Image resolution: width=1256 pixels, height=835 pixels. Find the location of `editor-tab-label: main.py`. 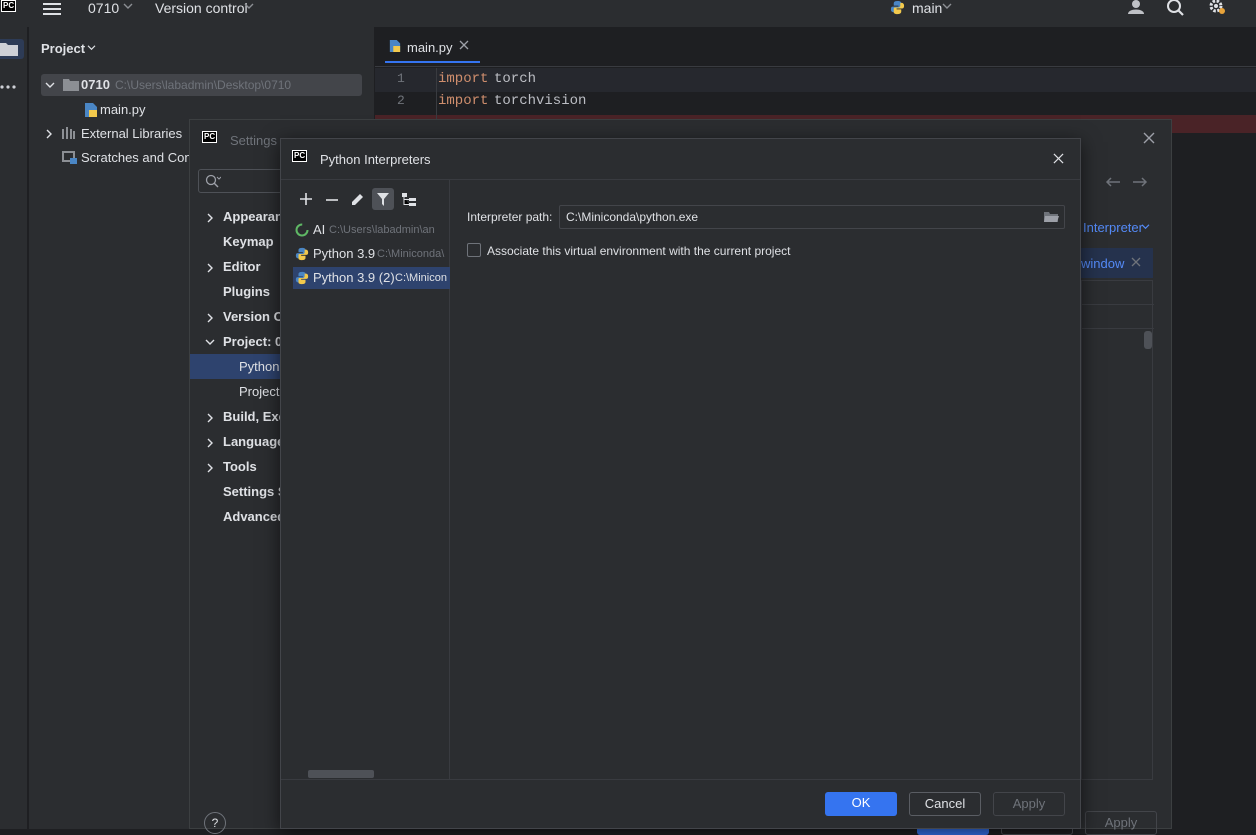

editor-tab-label: main.py is located at coordinates (430, 47).